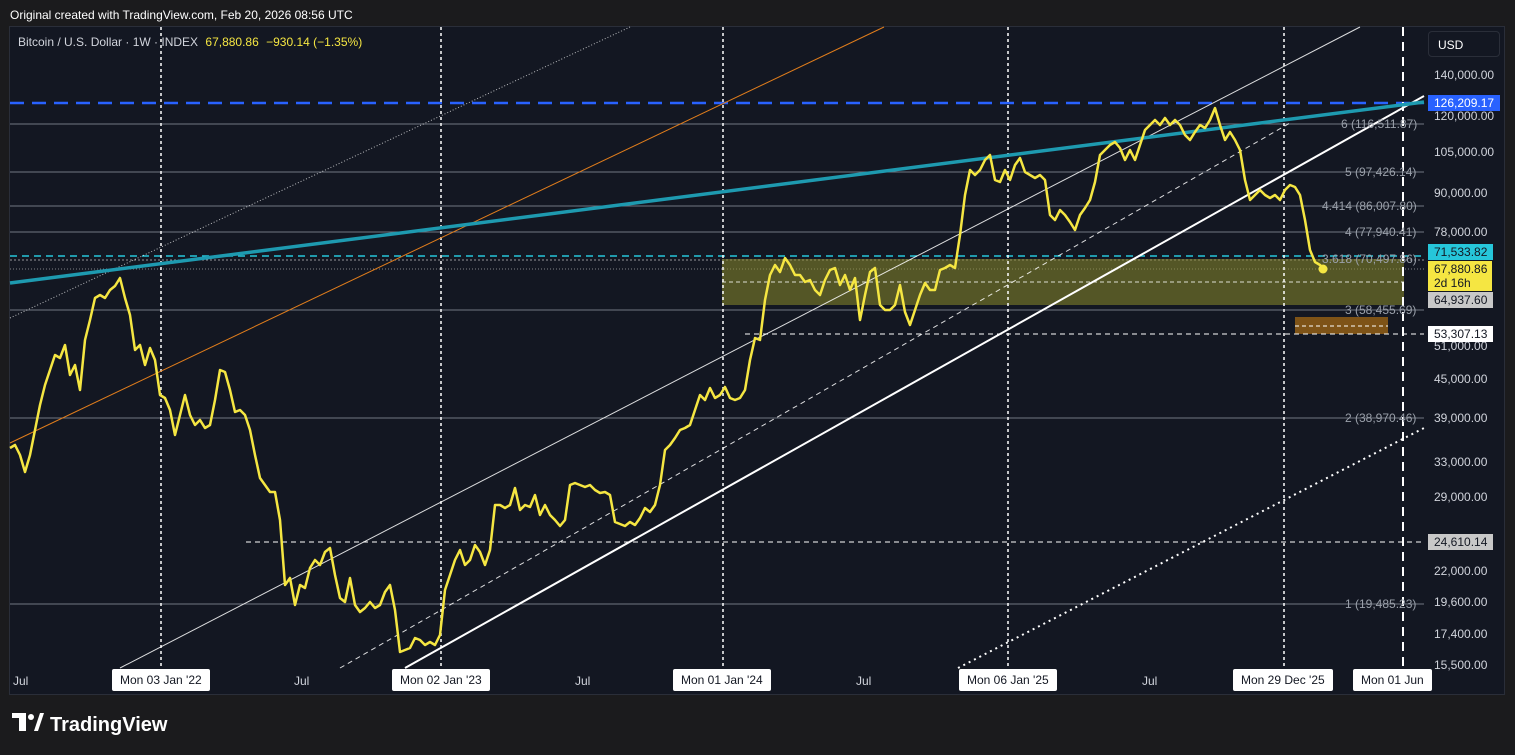  What do you see at coordinates (1464, 44) in the screenshot?
I see `currency-selector: USD` at bounding box center [1464, 44].